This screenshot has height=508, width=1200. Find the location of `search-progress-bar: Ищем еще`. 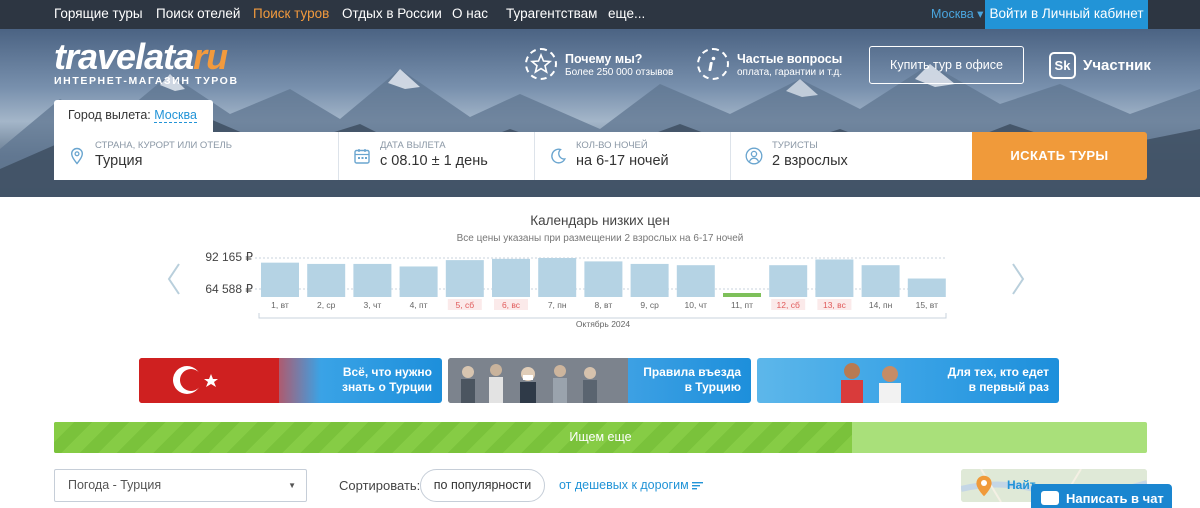

search-progress-bar: Ищем еще is located at coordinates (600, 437).